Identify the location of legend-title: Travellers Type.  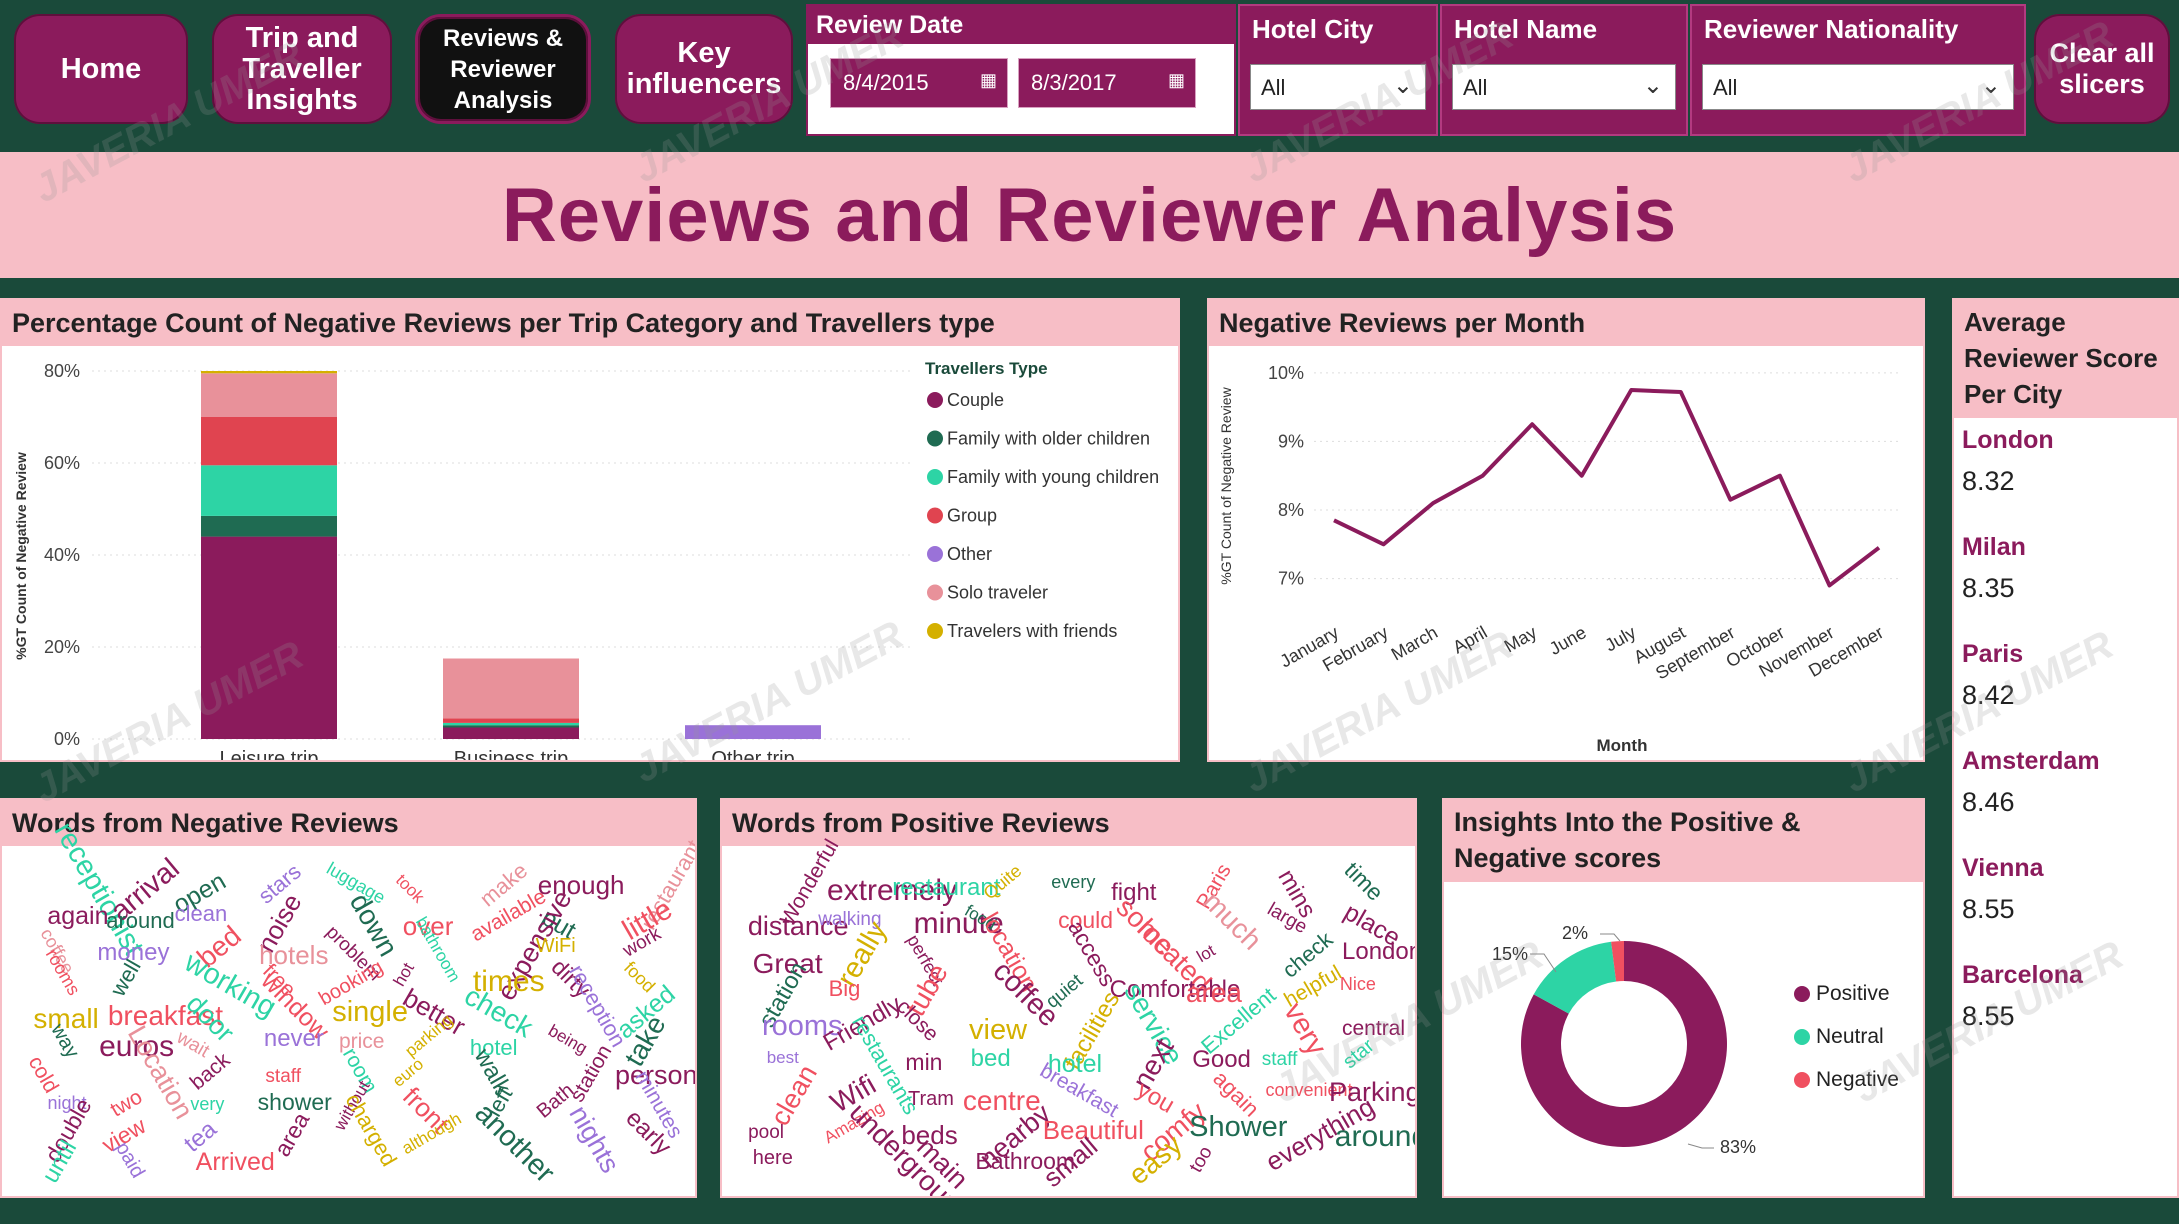
(986, 368).